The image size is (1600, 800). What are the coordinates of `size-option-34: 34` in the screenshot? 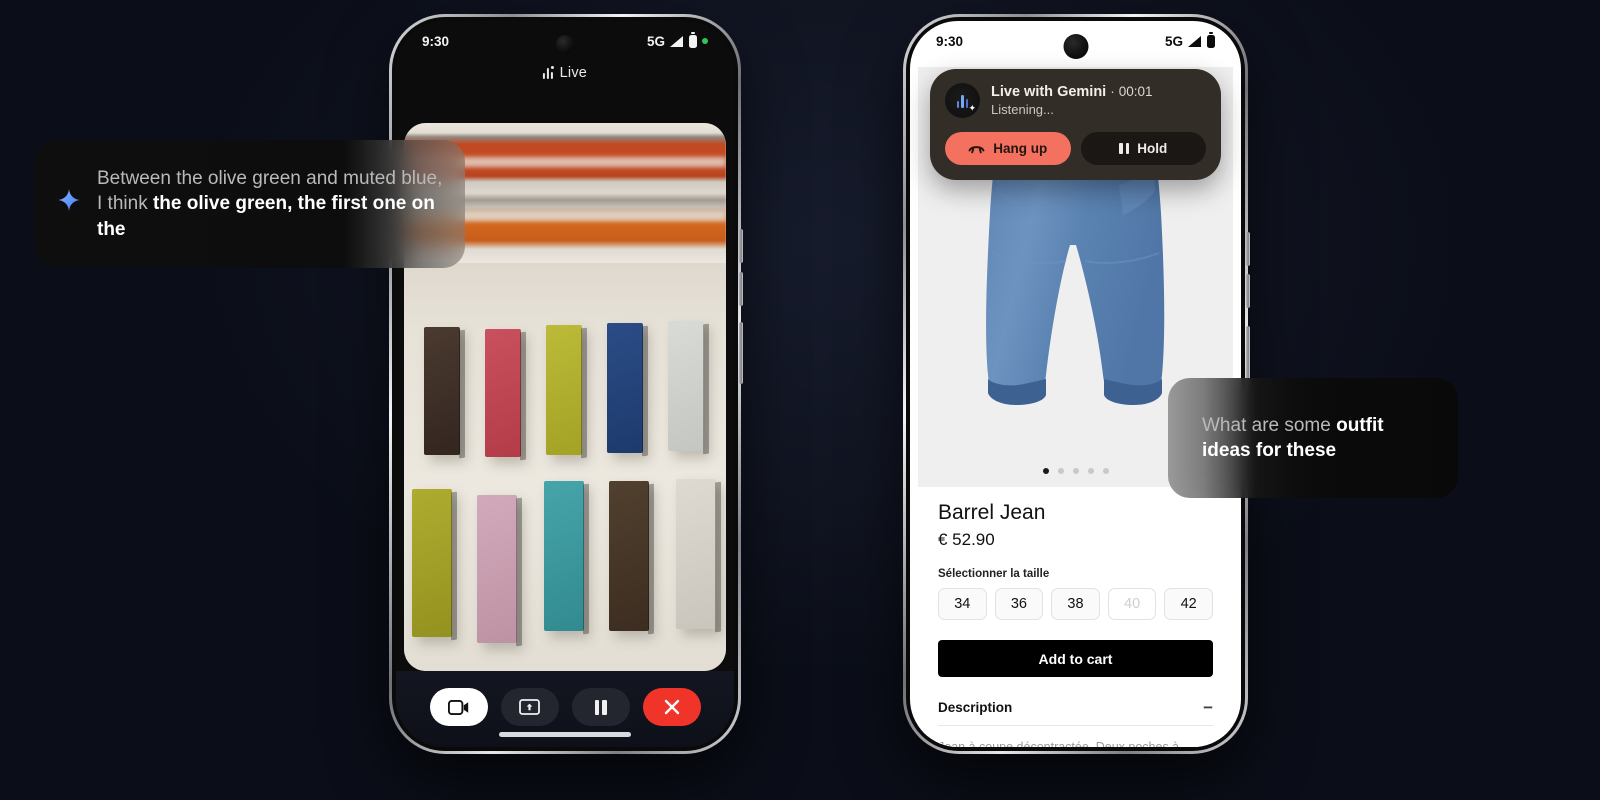 It's located at (962, 604).